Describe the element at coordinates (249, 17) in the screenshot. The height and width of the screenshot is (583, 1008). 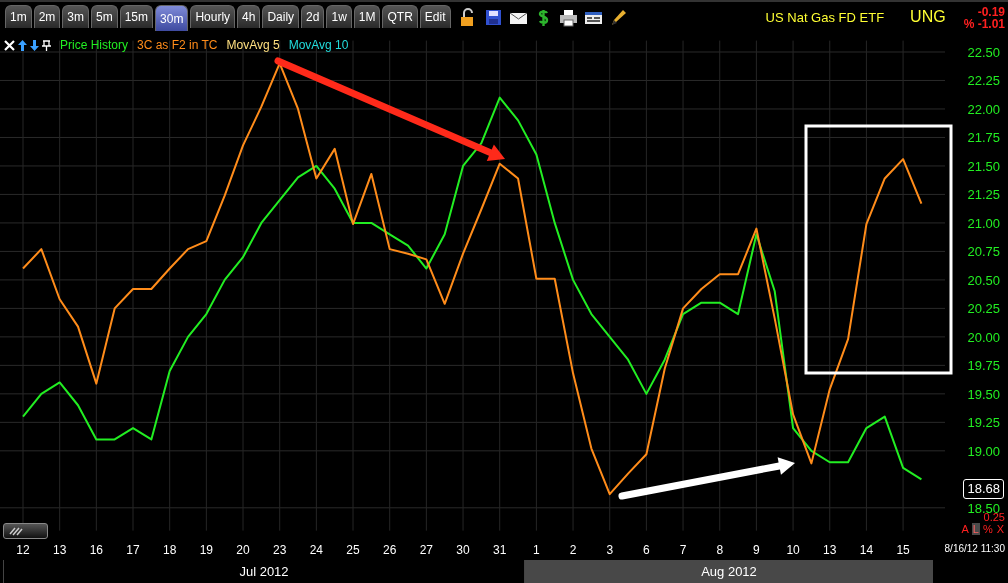
I see `timeframe-tab: 4h` at that location.